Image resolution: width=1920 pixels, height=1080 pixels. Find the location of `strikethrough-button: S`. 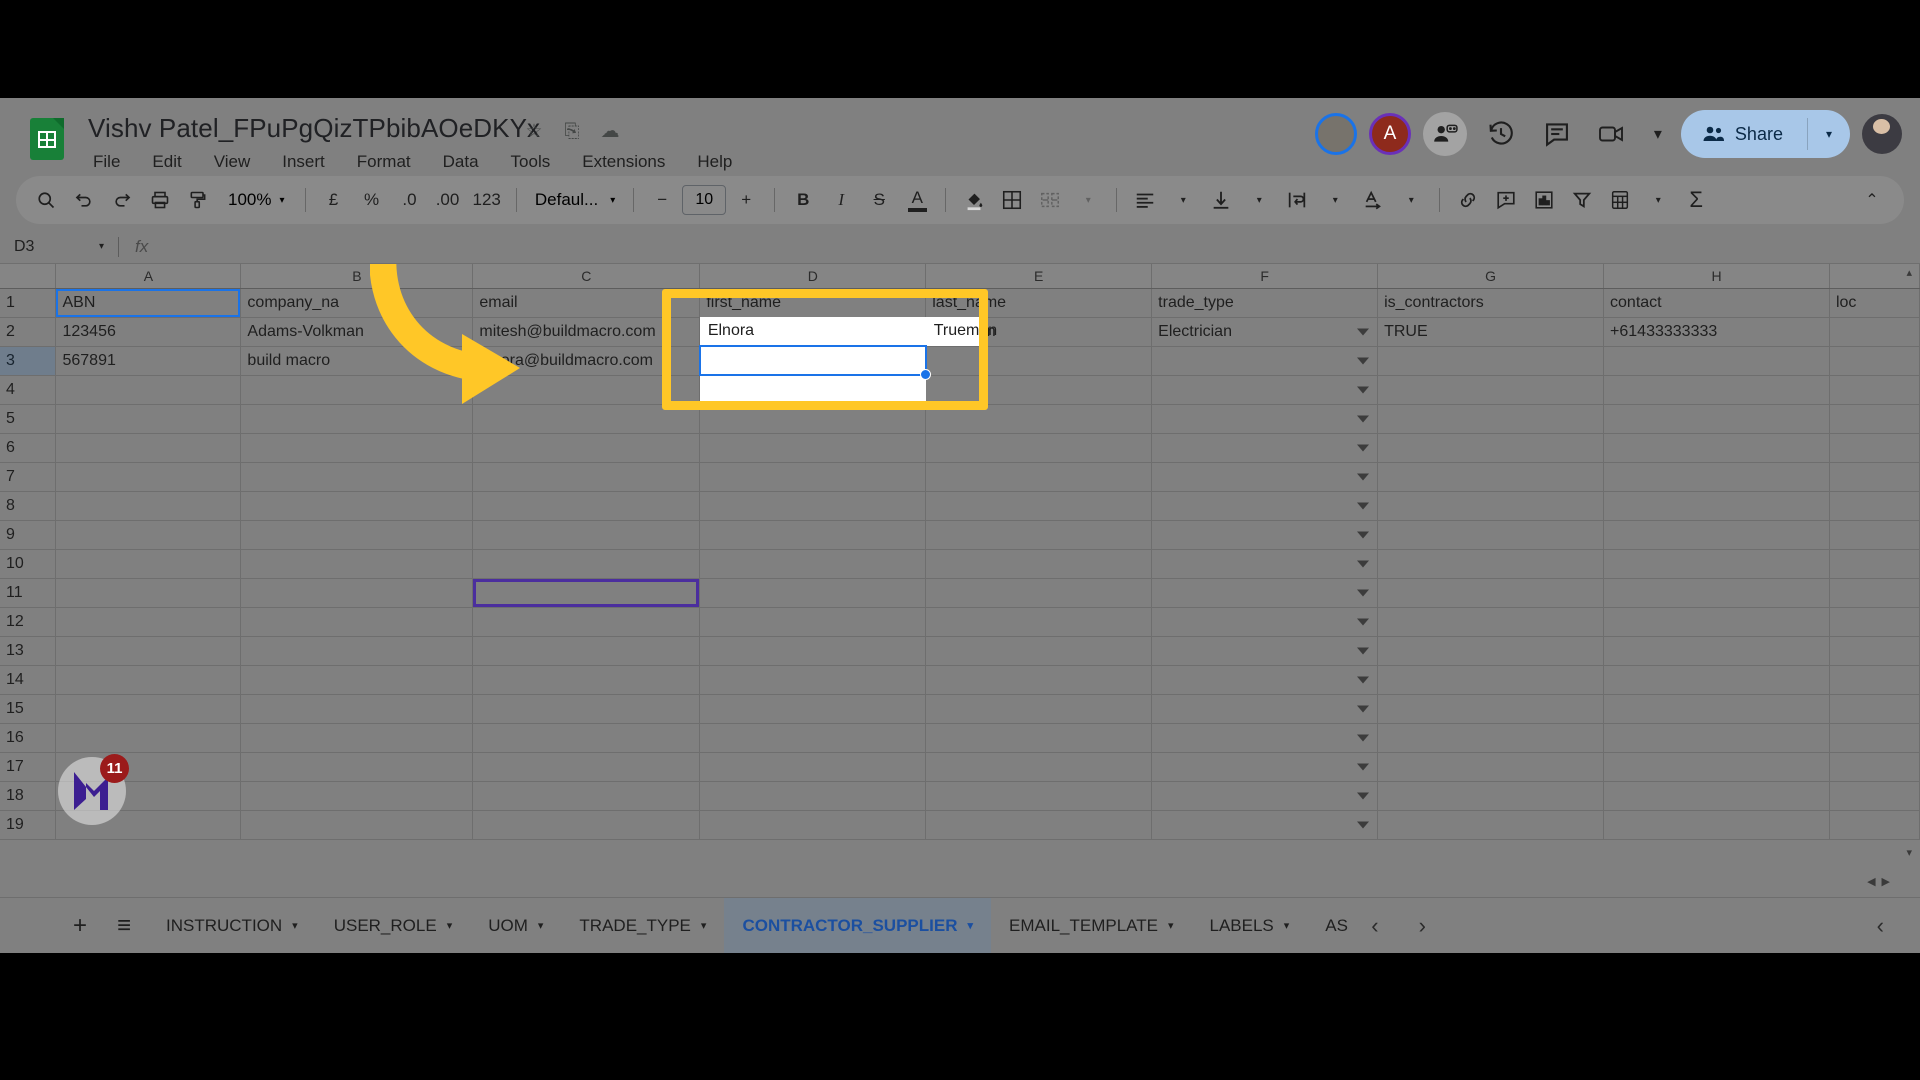

strikethrough-button: S is located at coordinates (879, 200).